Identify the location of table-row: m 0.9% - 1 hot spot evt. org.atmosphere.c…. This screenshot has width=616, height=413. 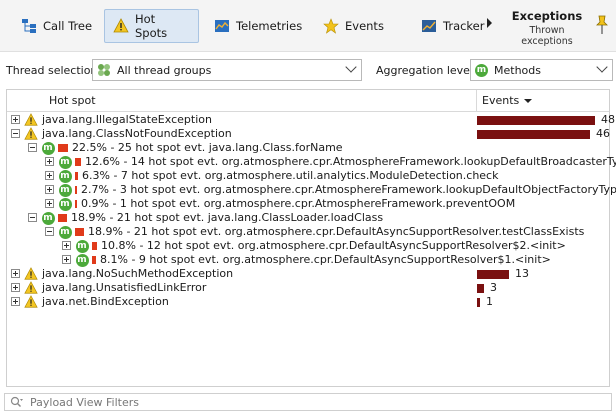
(308, 204).